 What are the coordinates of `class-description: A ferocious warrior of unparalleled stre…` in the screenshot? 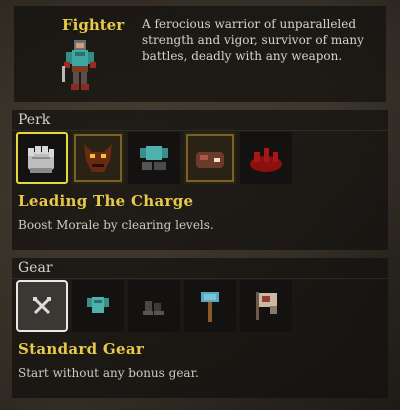 It's located at (253, 40).